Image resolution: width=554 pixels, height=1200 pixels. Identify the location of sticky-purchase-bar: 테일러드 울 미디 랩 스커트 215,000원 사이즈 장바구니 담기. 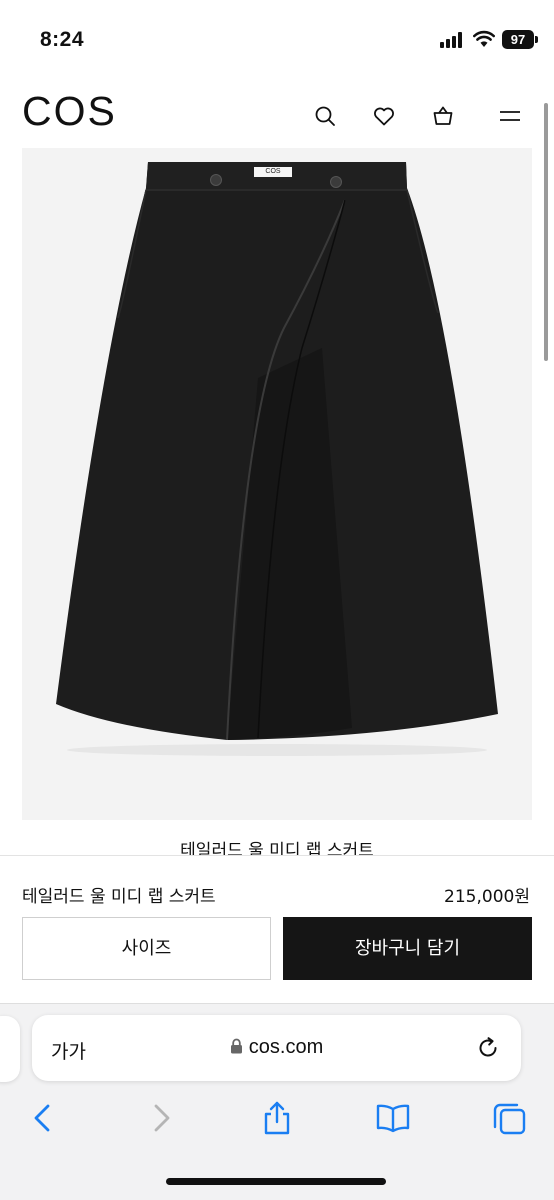
(277, 929).